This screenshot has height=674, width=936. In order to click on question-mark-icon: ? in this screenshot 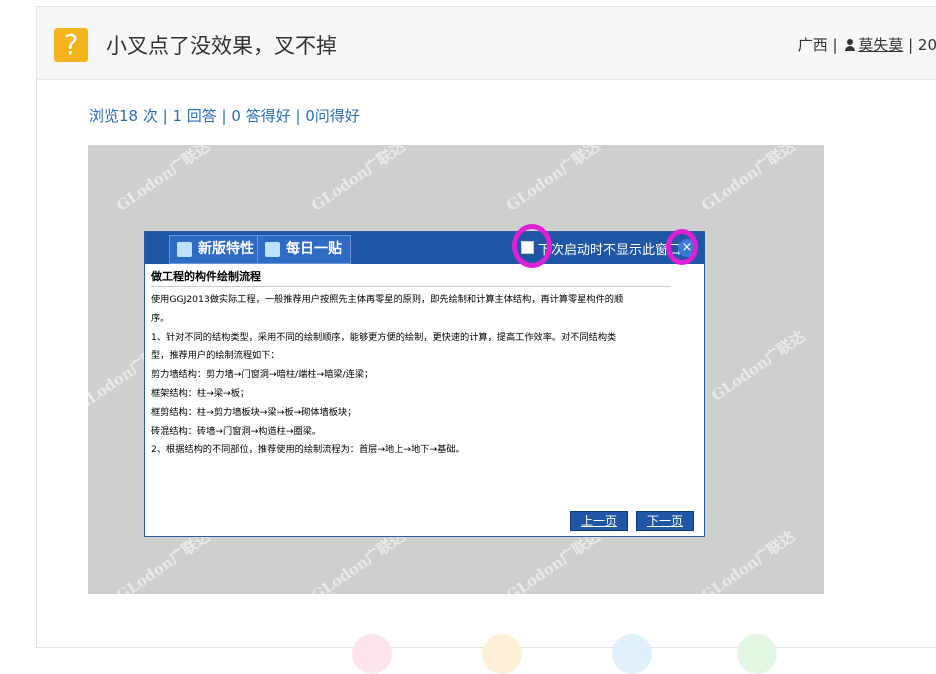, I will do `click(71, 45)`.